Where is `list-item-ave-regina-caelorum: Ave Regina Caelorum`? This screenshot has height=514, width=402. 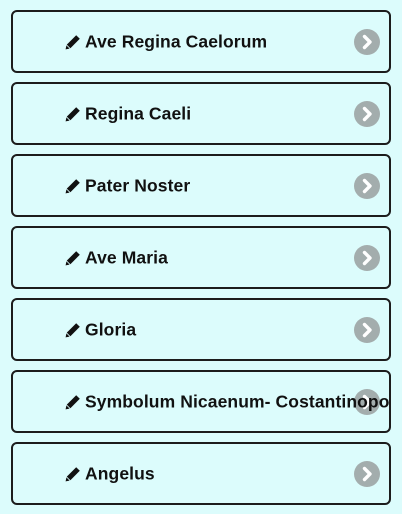
list-item-ave-regina-caelorum: Ave Regina Caelorum is located at coordinates (201, 41).